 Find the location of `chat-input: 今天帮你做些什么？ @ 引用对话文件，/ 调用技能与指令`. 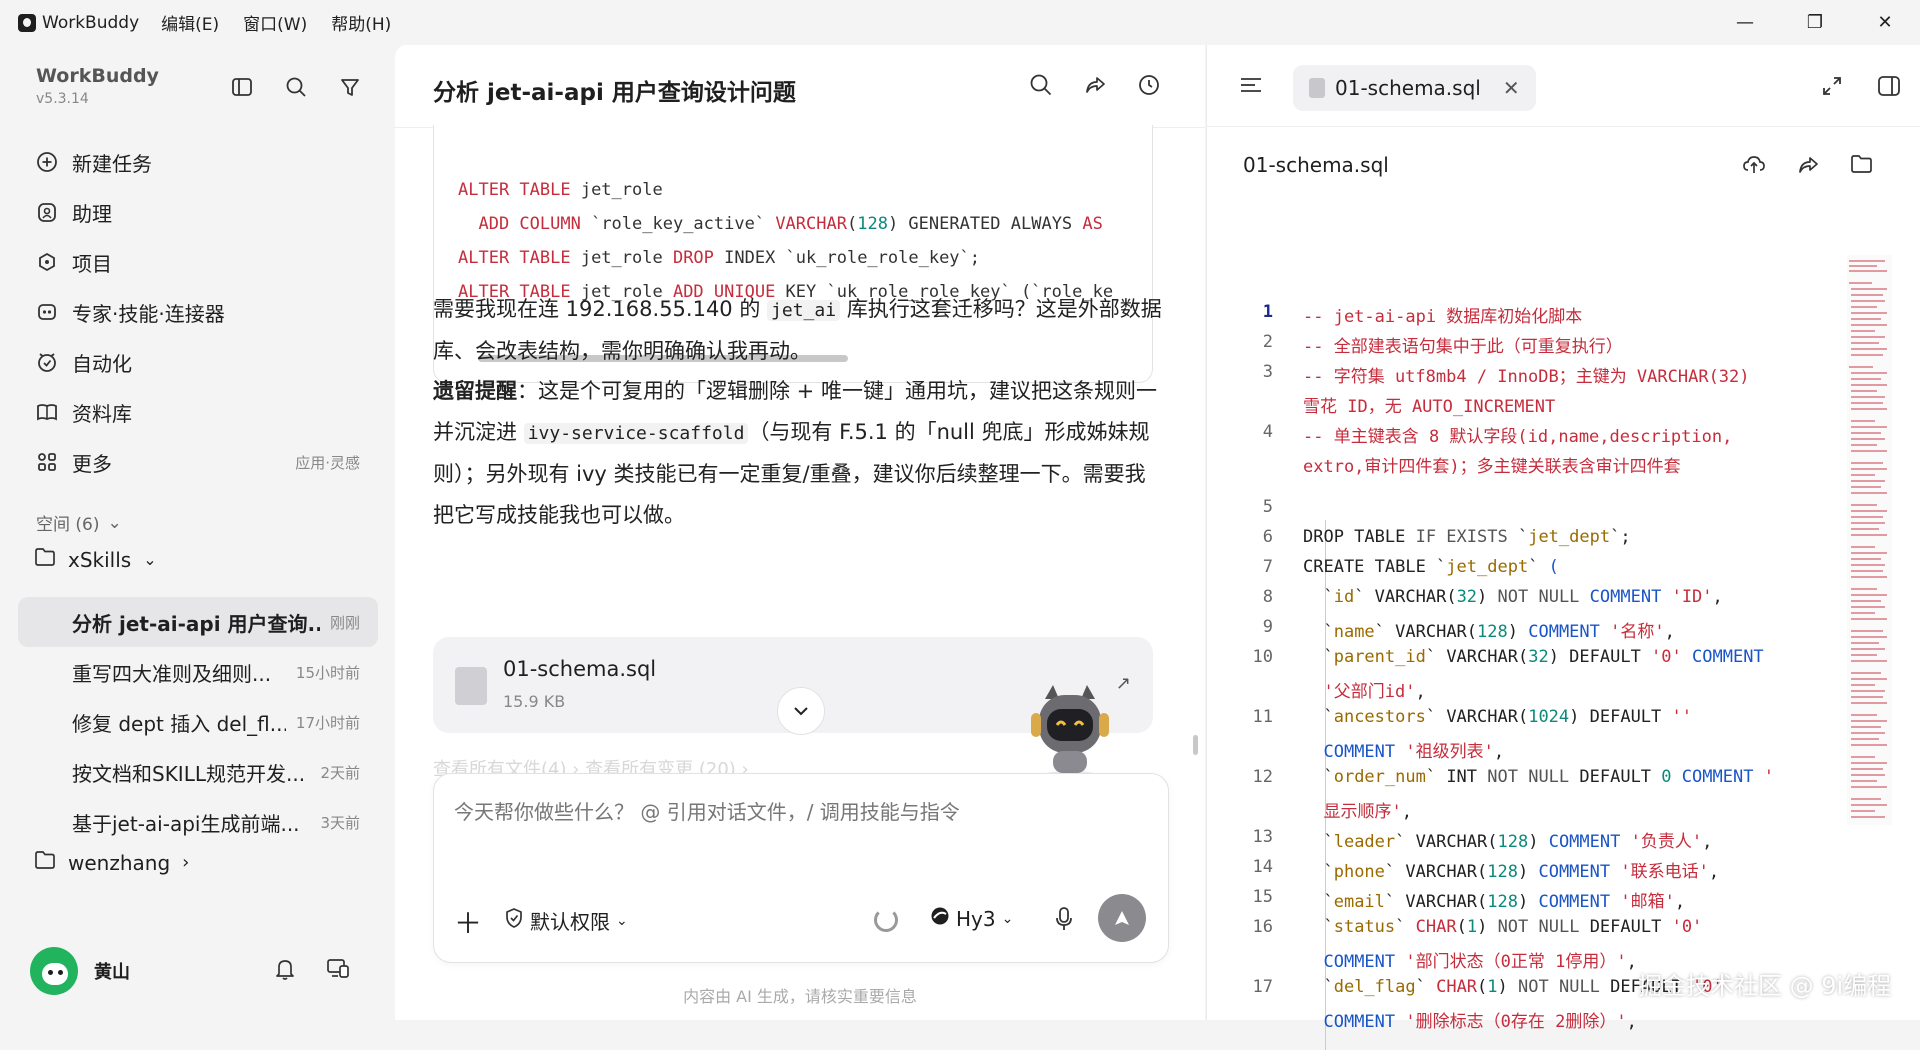

chat-input: 今天帮你做些什么？ @ 引用对话文件，/ 调用技能与指令 is located at coordinates (707, 810).